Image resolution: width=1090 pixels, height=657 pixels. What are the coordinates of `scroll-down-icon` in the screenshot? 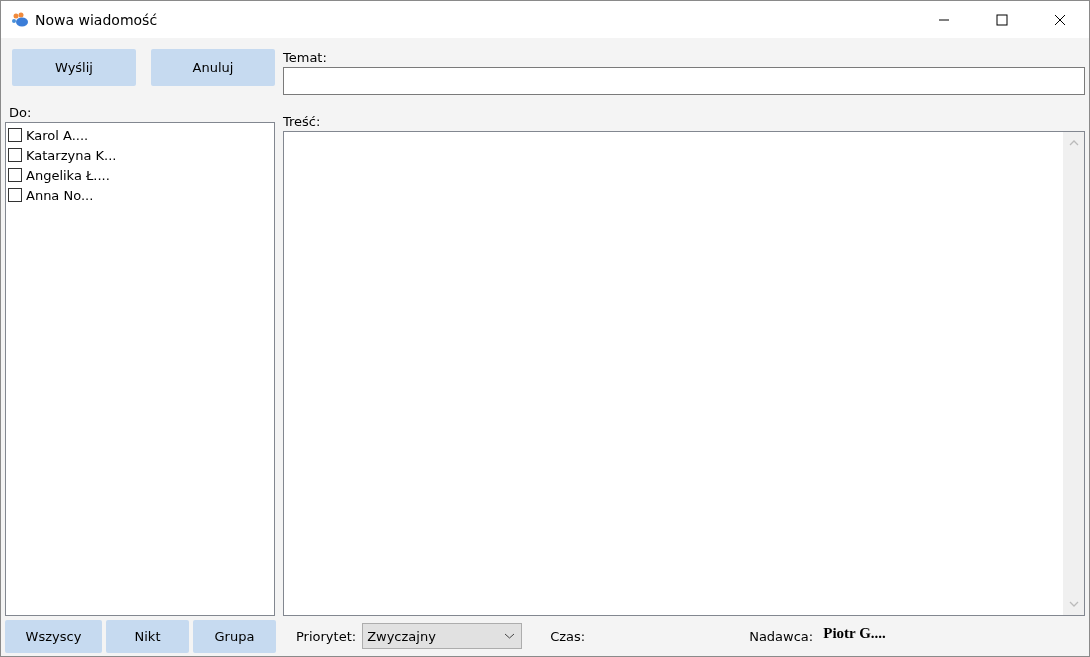 It's located at (1073, 604).